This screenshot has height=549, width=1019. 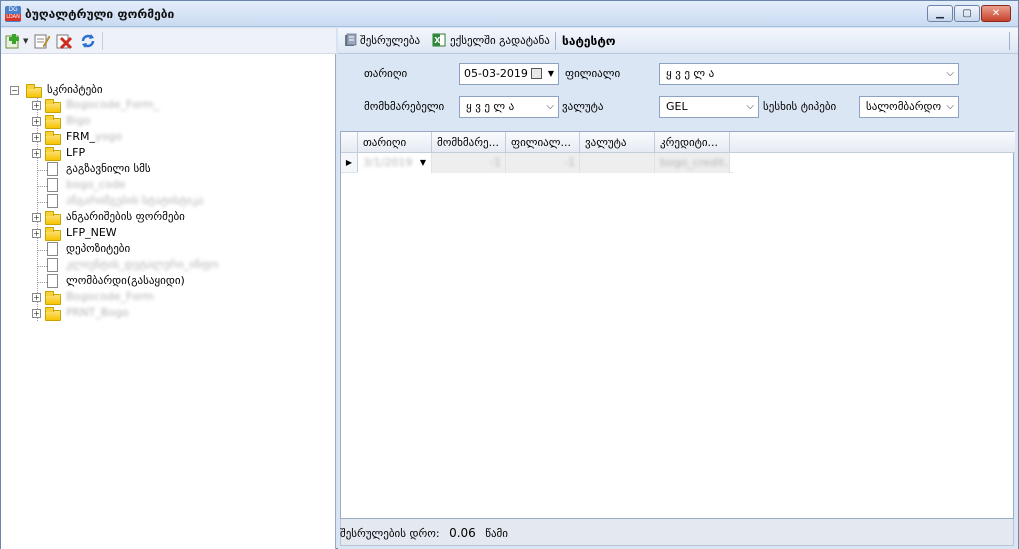 What do you see at coordinates (14, 41) in the screenshot?
I see `add-script-icon` at bounding box center [14, 41].